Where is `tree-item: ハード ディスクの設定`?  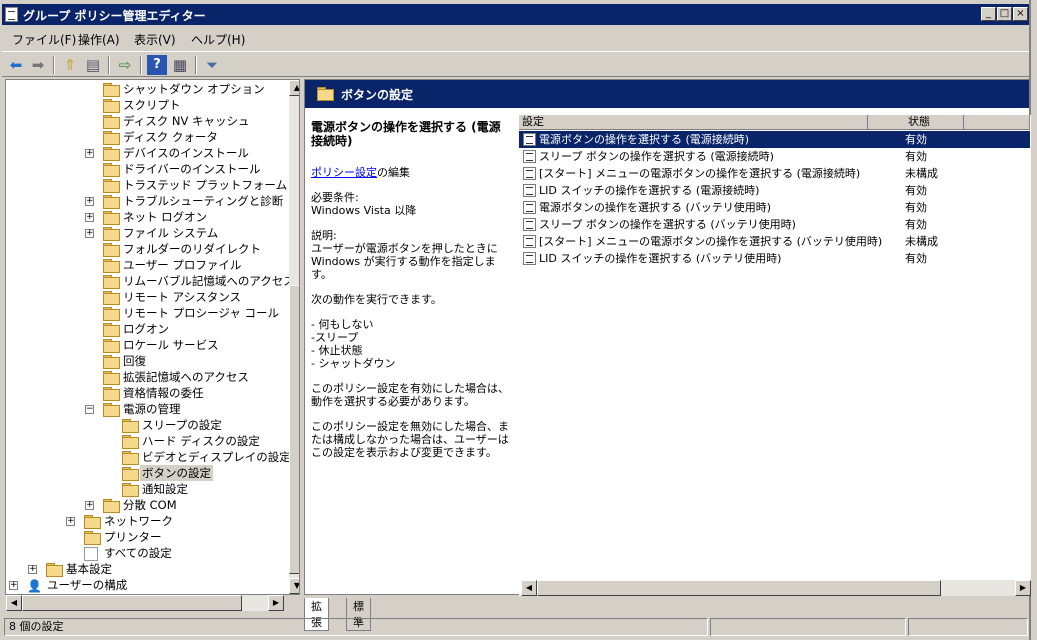
tree-item: ハード ディスクの設定 is located at coordinates (147, 441).